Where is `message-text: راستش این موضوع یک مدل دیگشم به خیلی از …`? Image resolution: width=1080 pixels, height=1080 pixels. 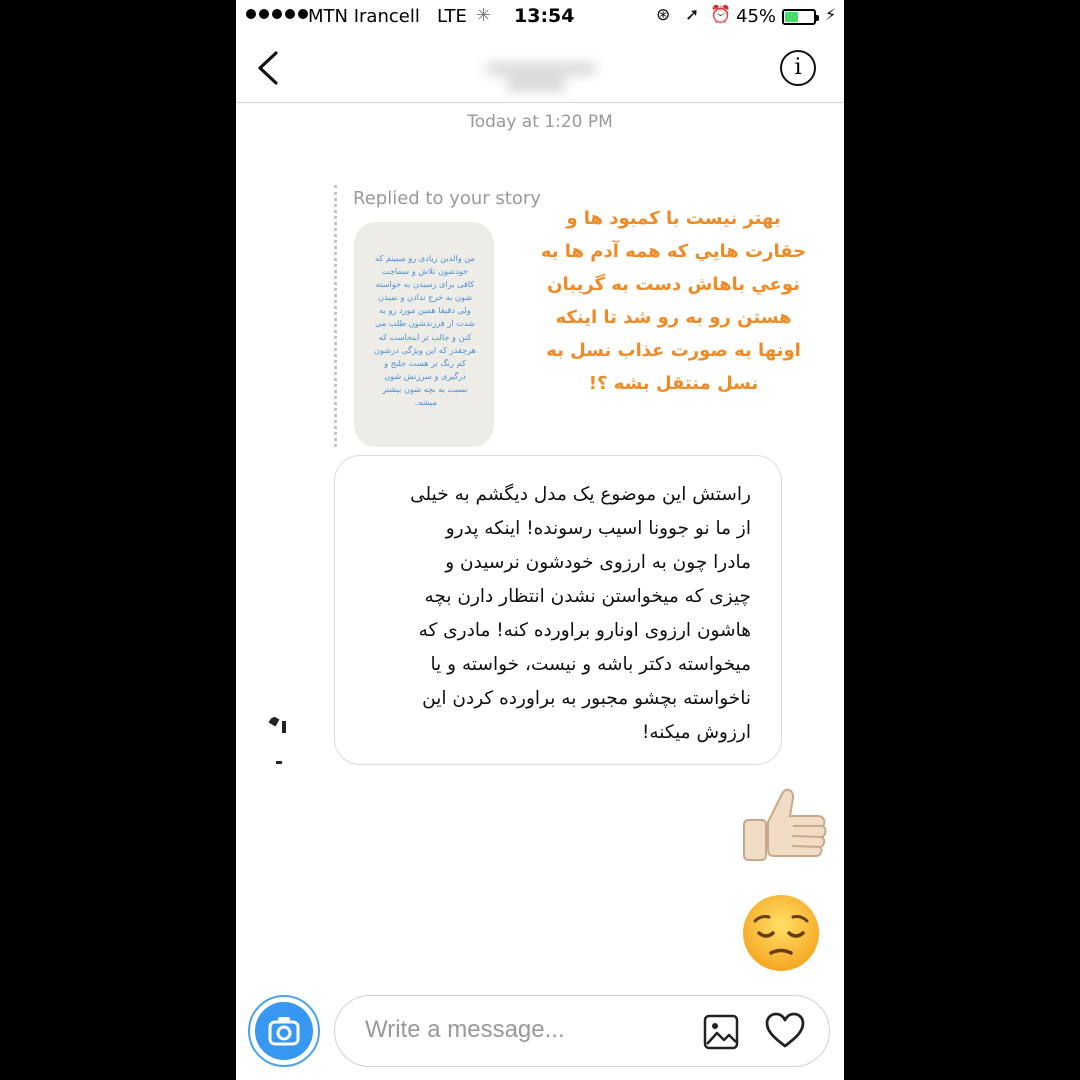
message-text: راستش این موضوع یک مدل دیگشم به خیلی از … is located at coordinates (580, 613).